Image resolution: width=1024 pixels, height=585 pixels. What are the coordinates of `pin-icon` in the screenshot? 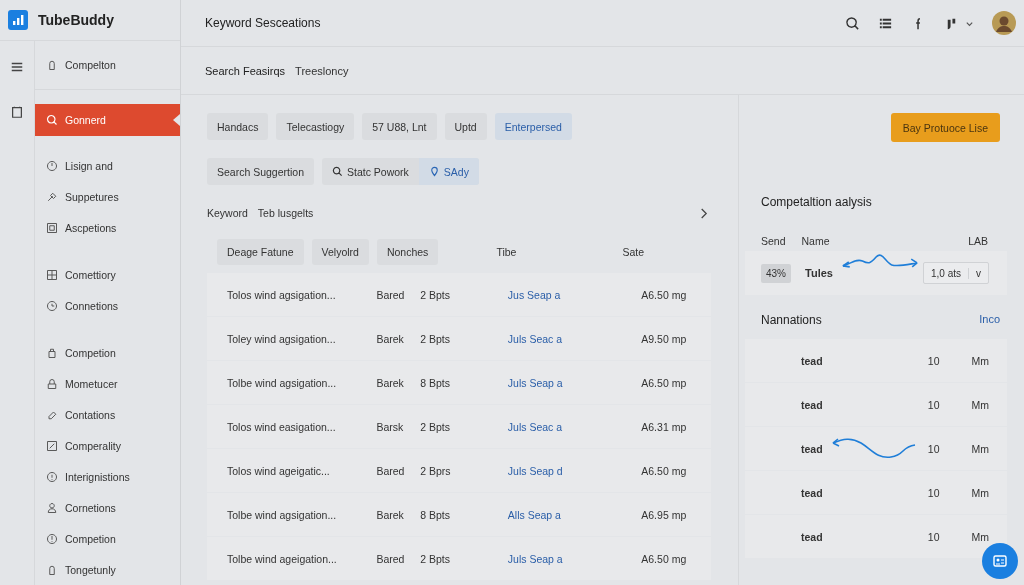 It's located at (434, 171).